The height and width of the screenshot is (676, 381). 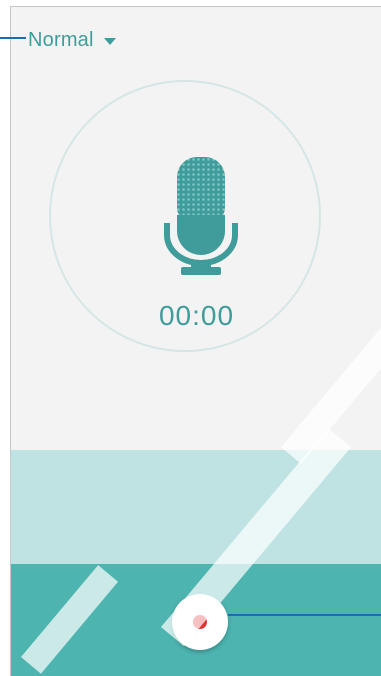 What do you see at coordinates (109, 41) in the screenshot?
I see `caret-down-icon` at bounding box center [109, 41].